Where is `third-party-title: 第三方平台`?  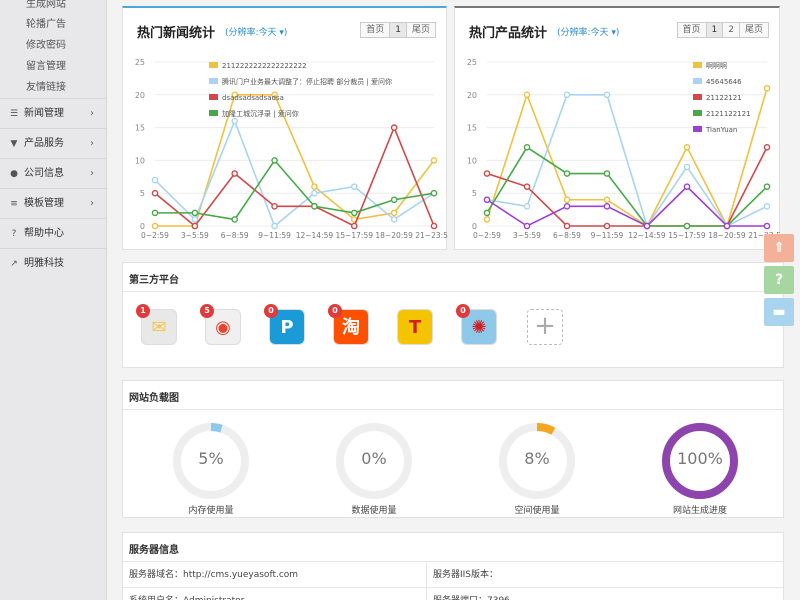 third-party-title: 第三方平台 is located at coordinates (154, 280).